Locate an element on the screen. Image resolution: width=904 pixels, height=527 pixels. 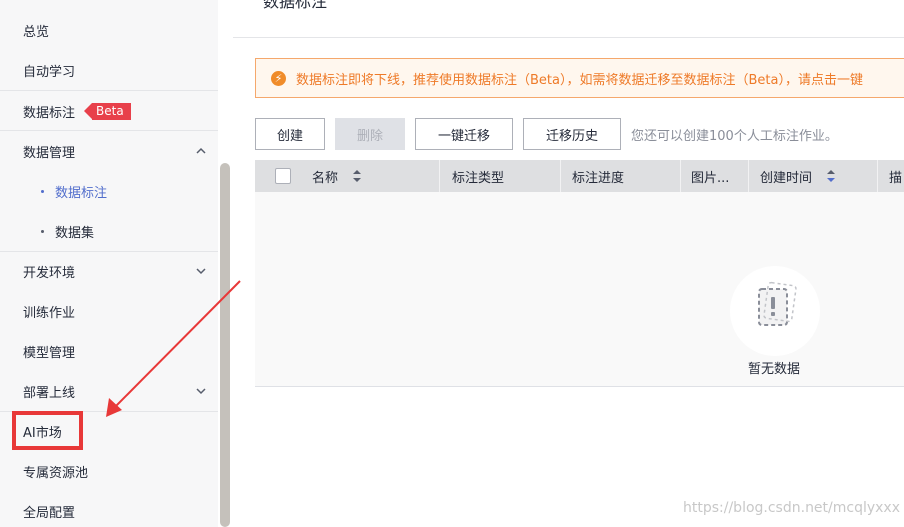
watermark: https://blog.csdn.net/mcqlyxxx is located at coordinates (792, 508).